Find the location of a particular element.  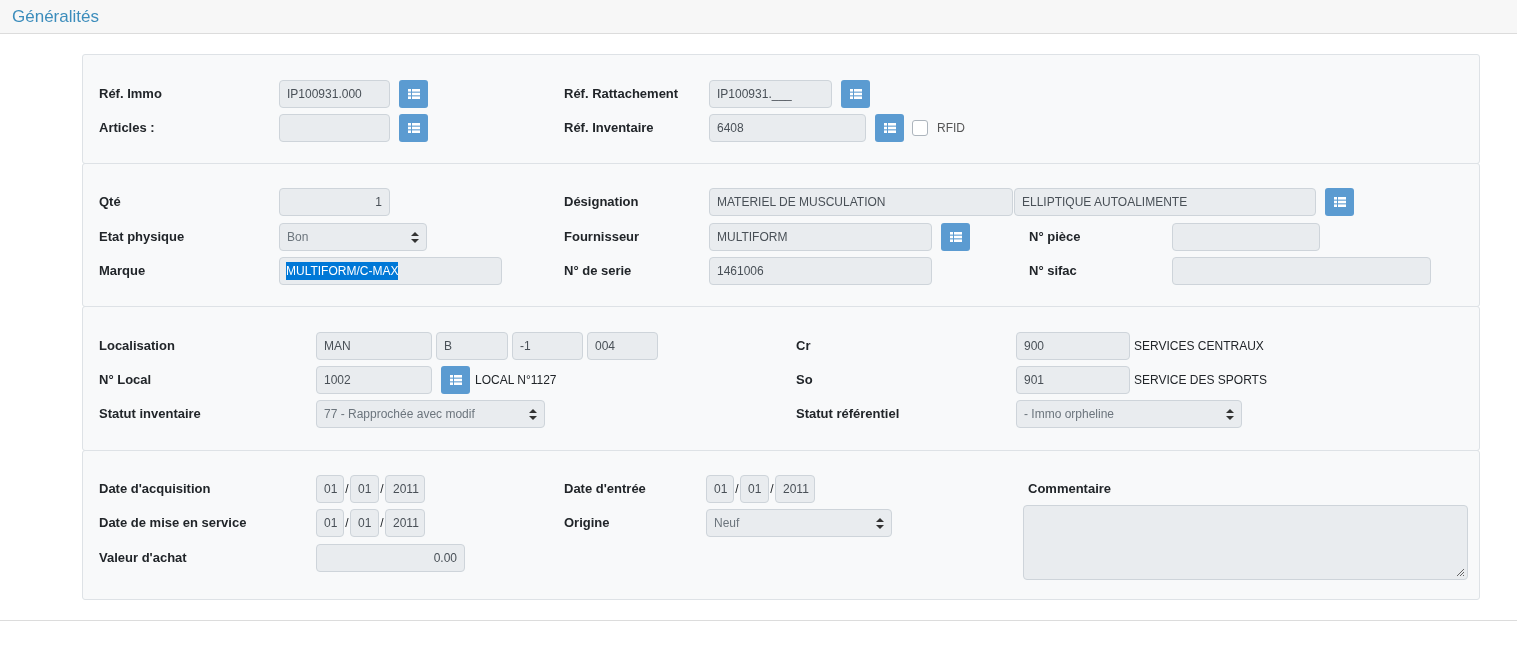

field-description: LOCAL N°1127 is located at coordinates (516, 380).